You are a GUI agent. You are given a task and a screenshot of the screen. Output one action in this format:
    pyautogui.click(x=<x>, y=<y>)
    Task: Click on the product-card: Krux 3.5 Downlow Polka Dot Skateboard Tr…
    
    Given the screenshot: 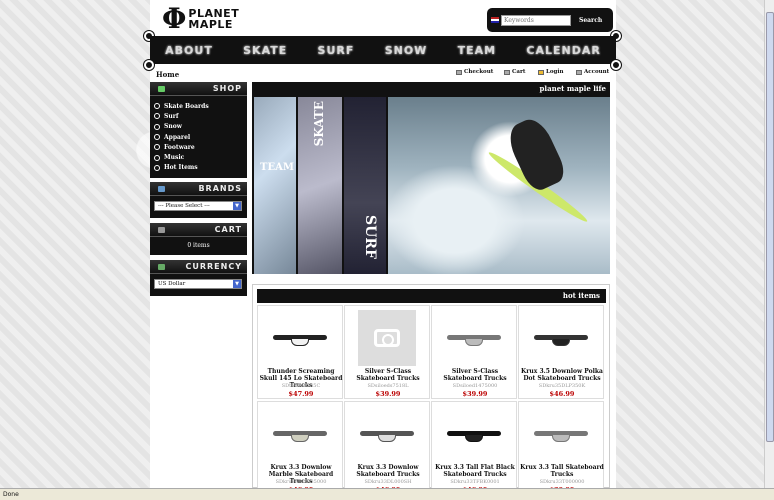 What is the action you would take?
    pyautogui.click(x=561, y=352)
    